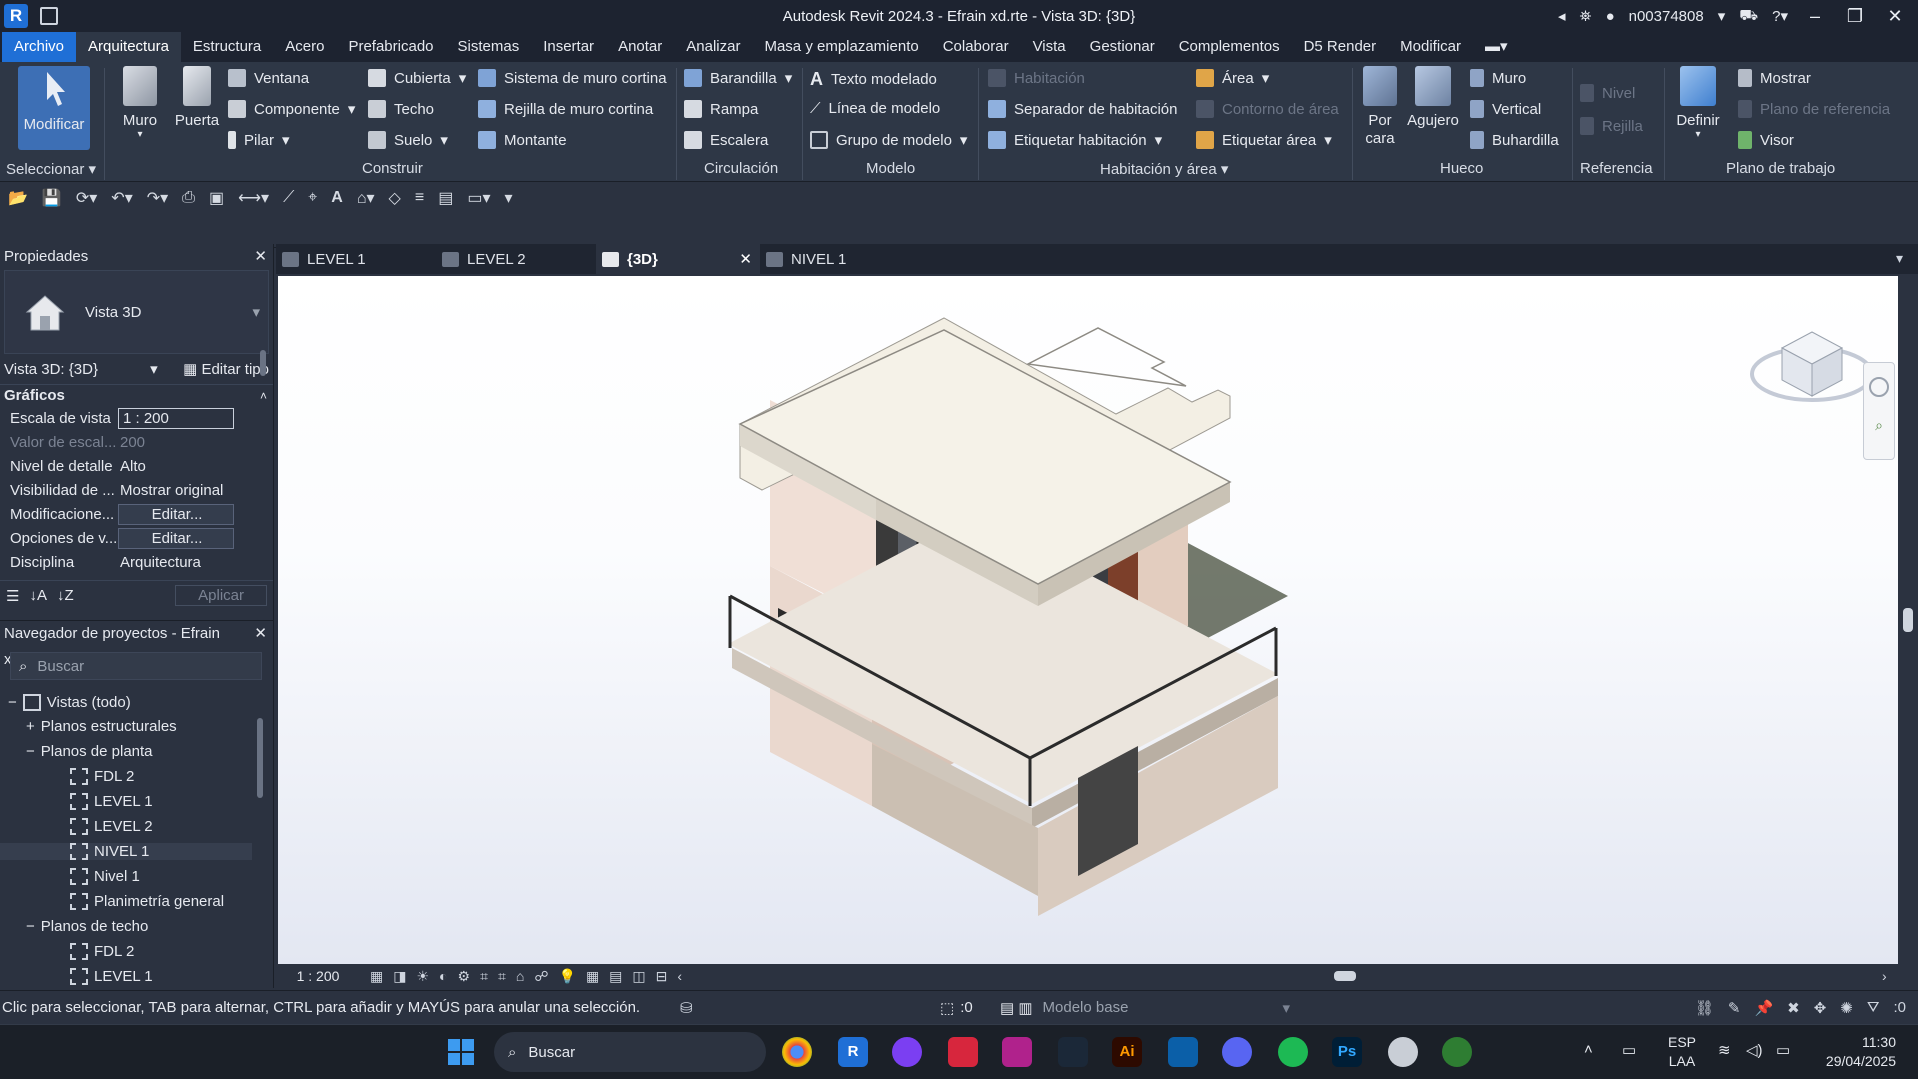  What do you see at coordinates (1666, 16) in the screenshot?
I see `username: n00374808` at bounding box center [1666, 16].